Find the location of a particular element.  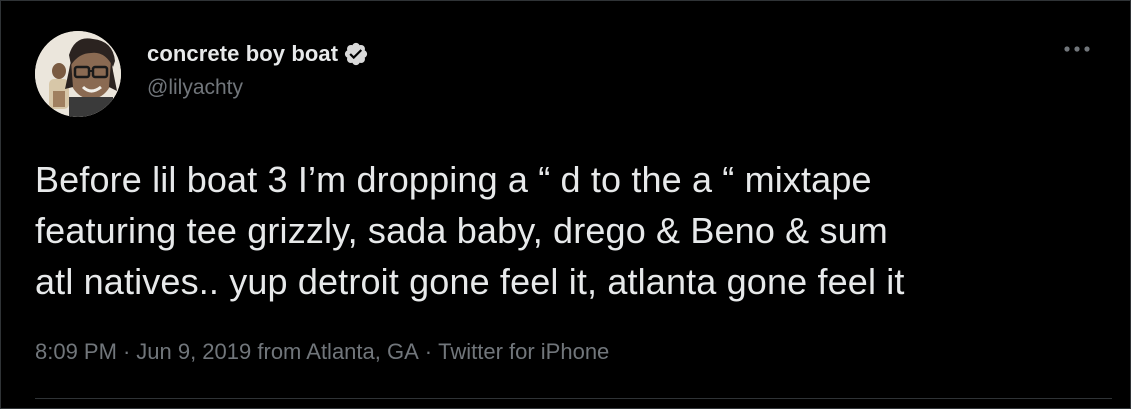

verified-badge-icon is located at coordinates (356, 54).